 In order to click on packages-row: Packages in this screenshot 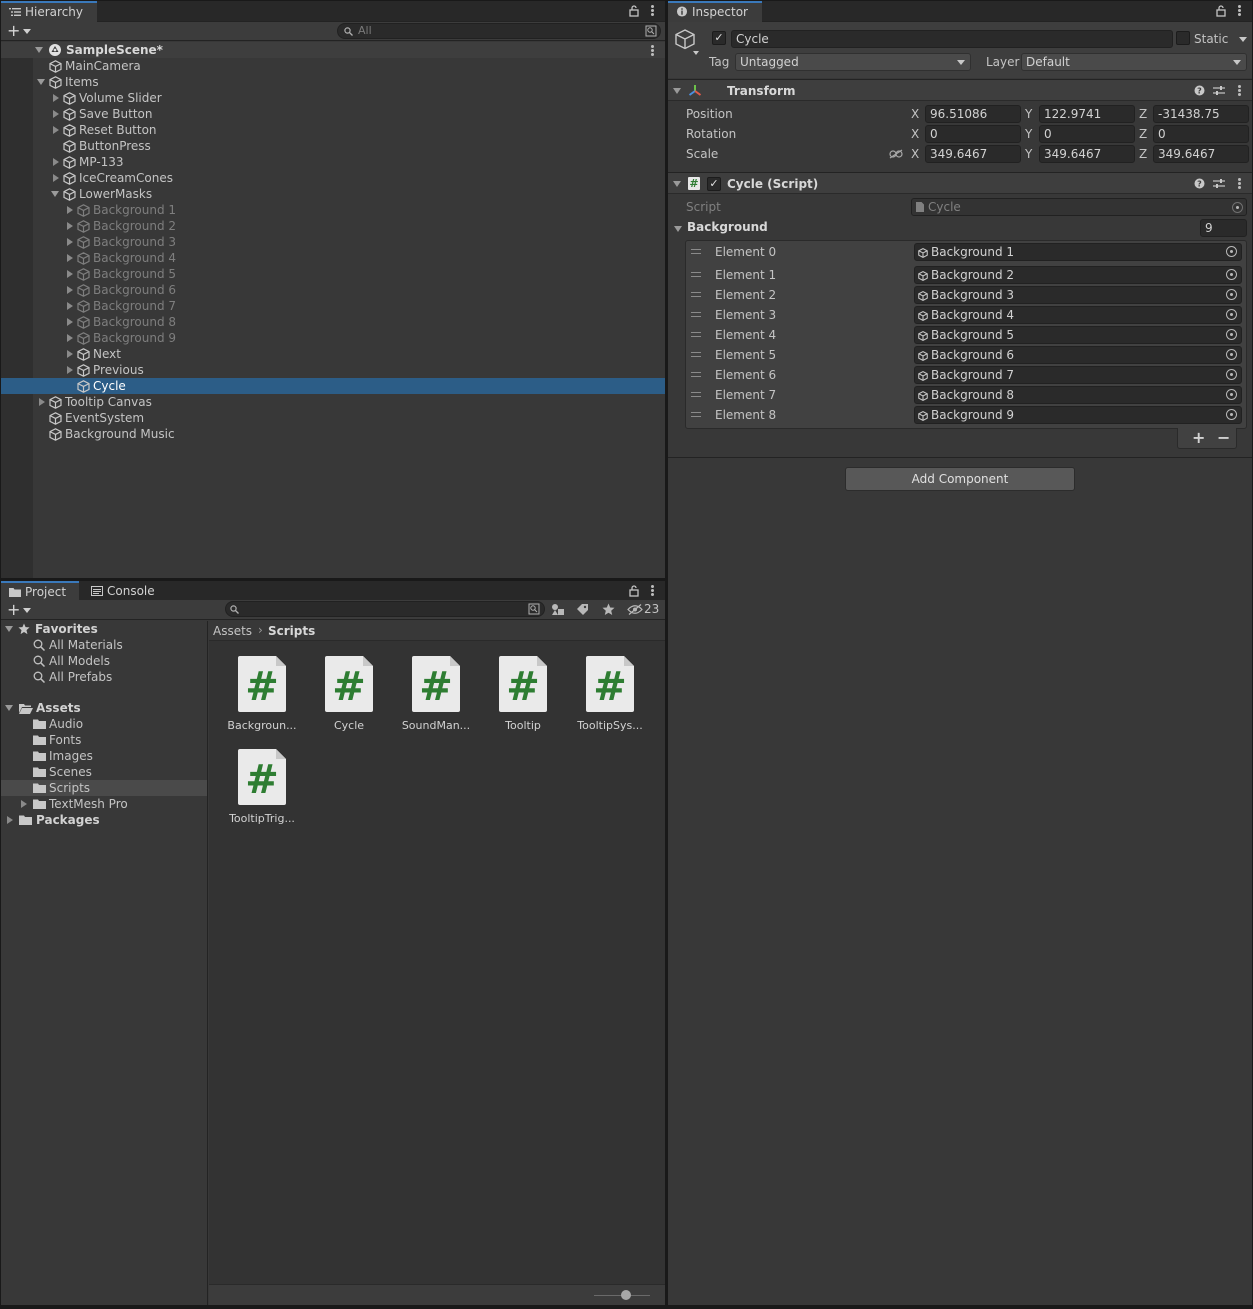, I will do `click(104, 820)`.